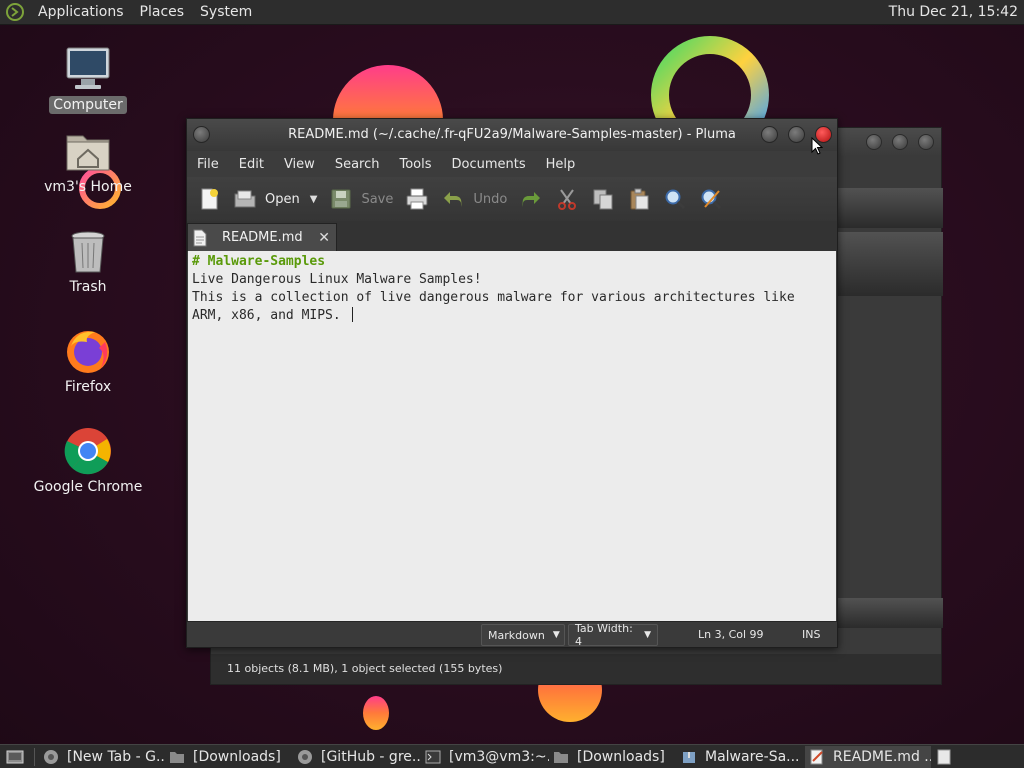  I want to click on file-manager-pathbar, so click(890, 264).